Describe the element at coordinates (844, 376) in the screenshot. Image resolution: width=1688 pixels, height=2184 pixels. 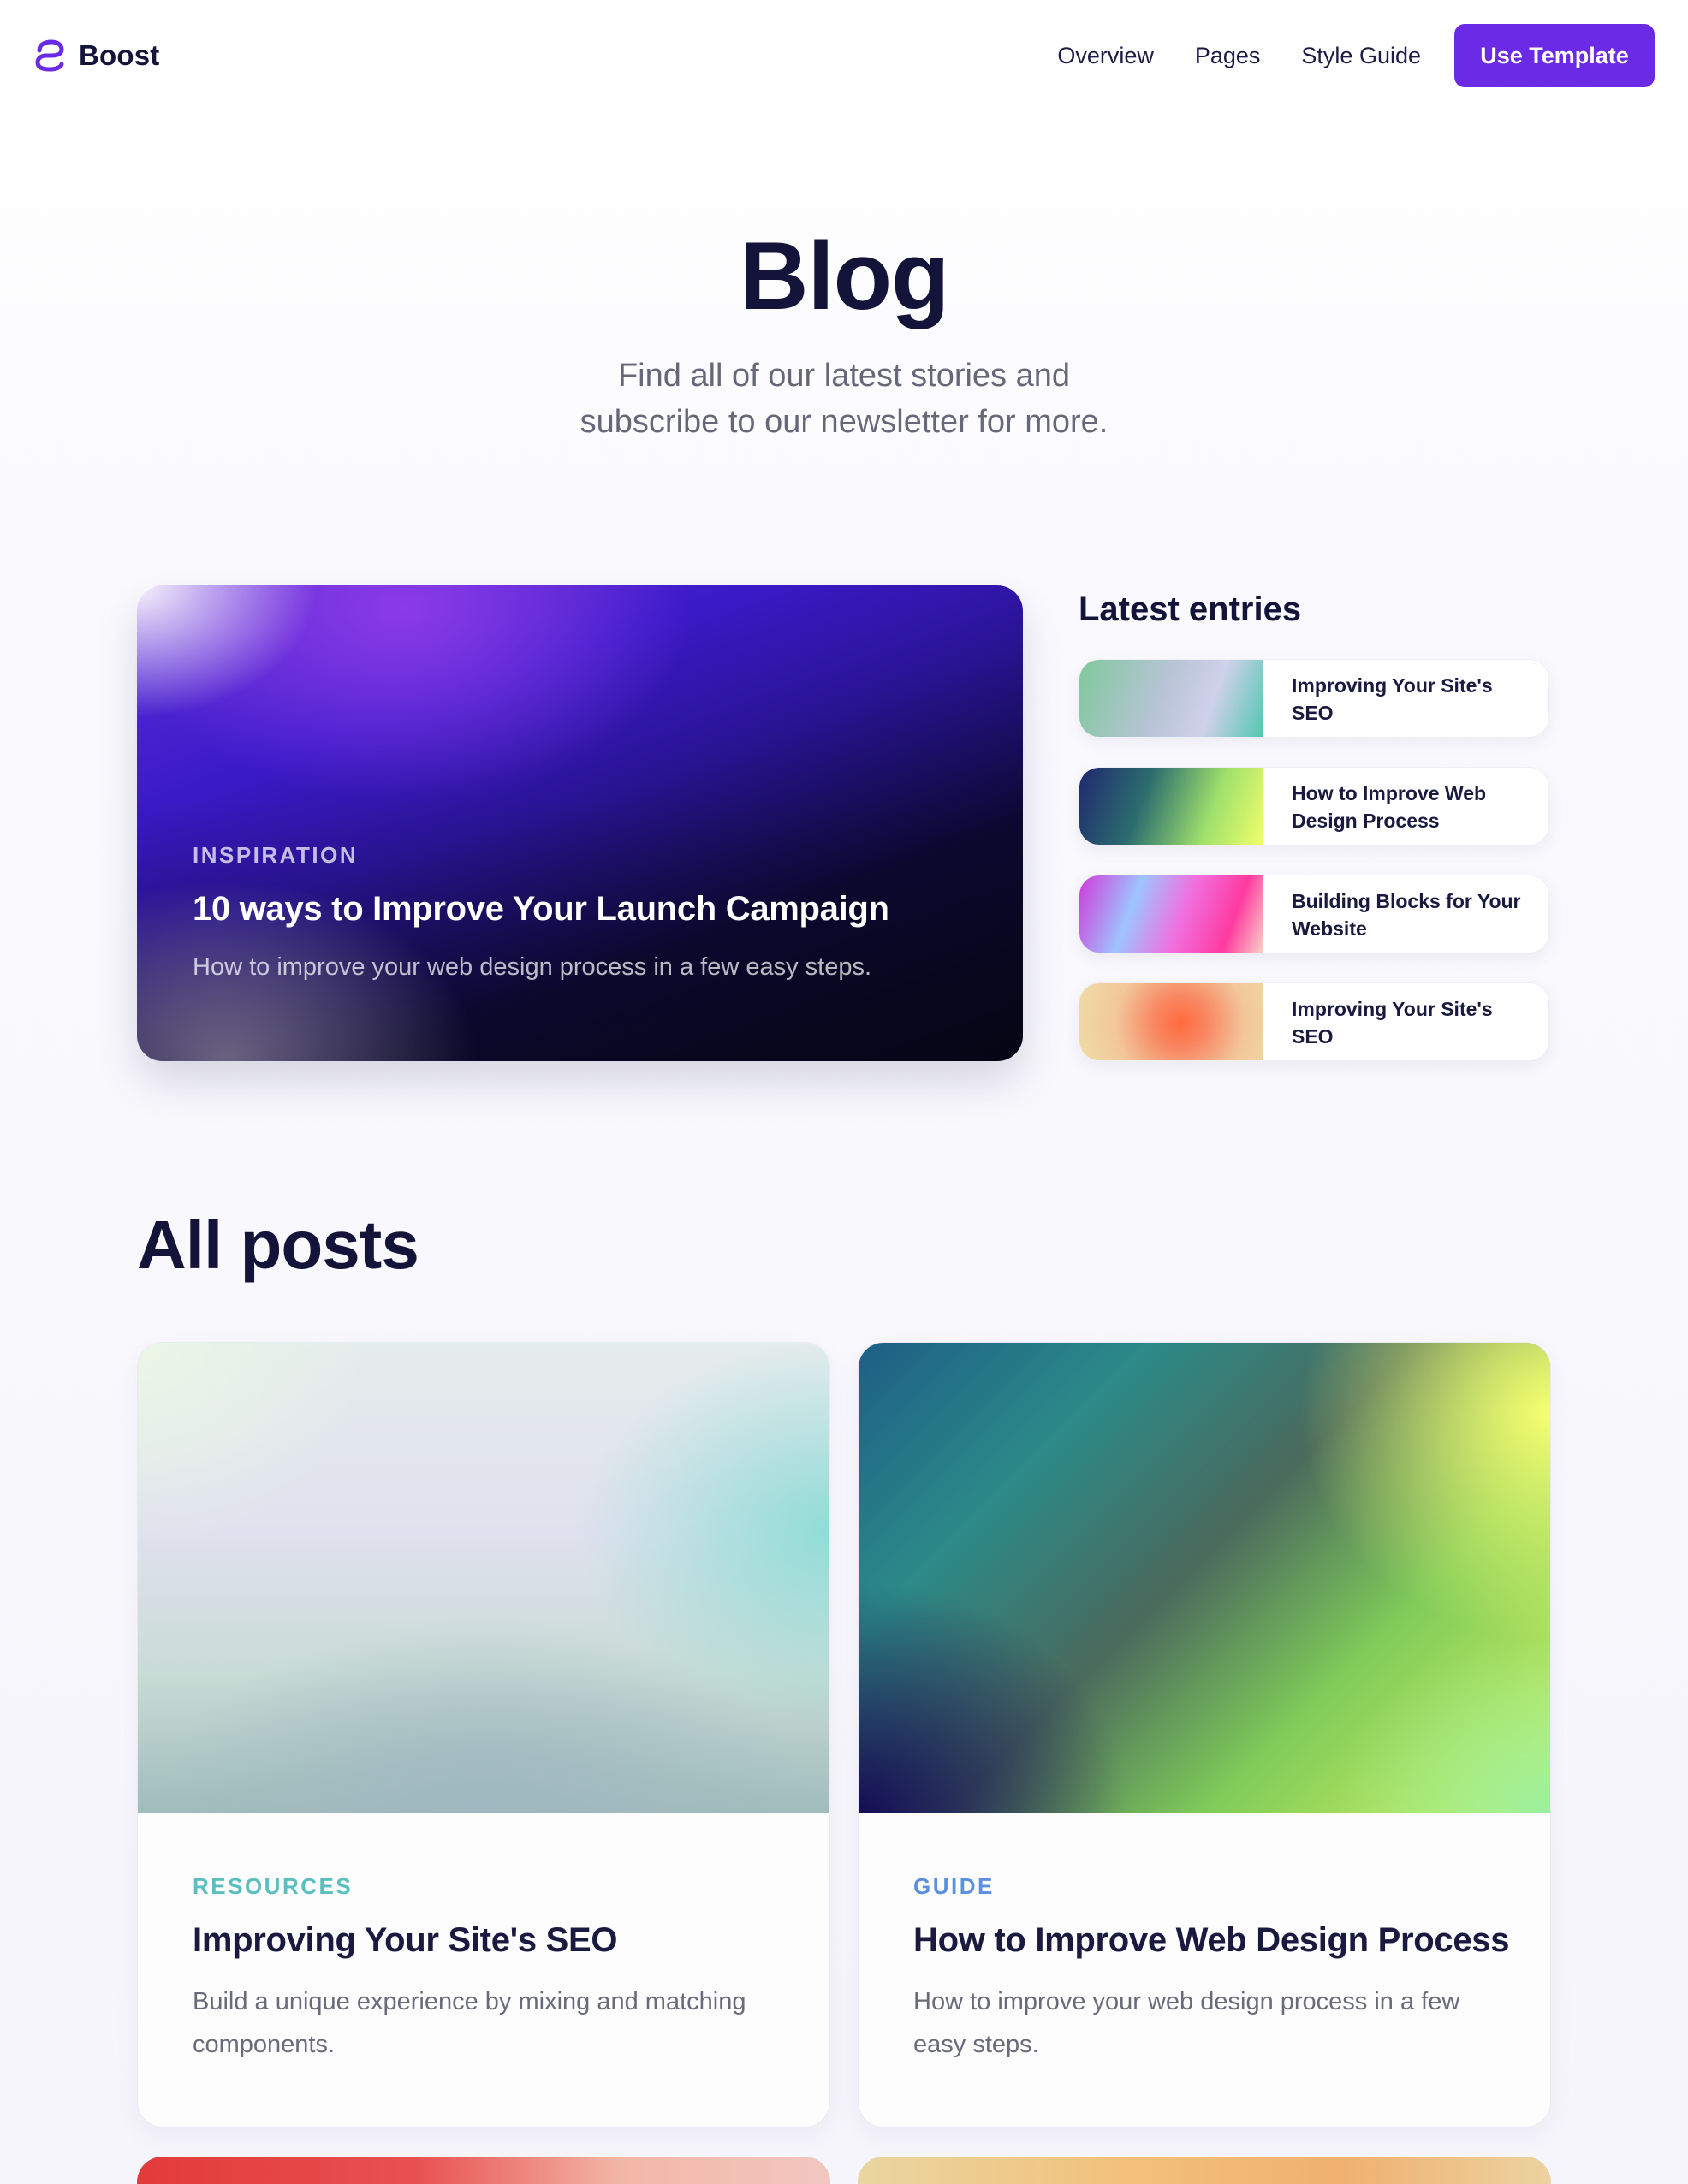
I see `page-subtitle-line-1: Find all of our latest stories and` at that location.